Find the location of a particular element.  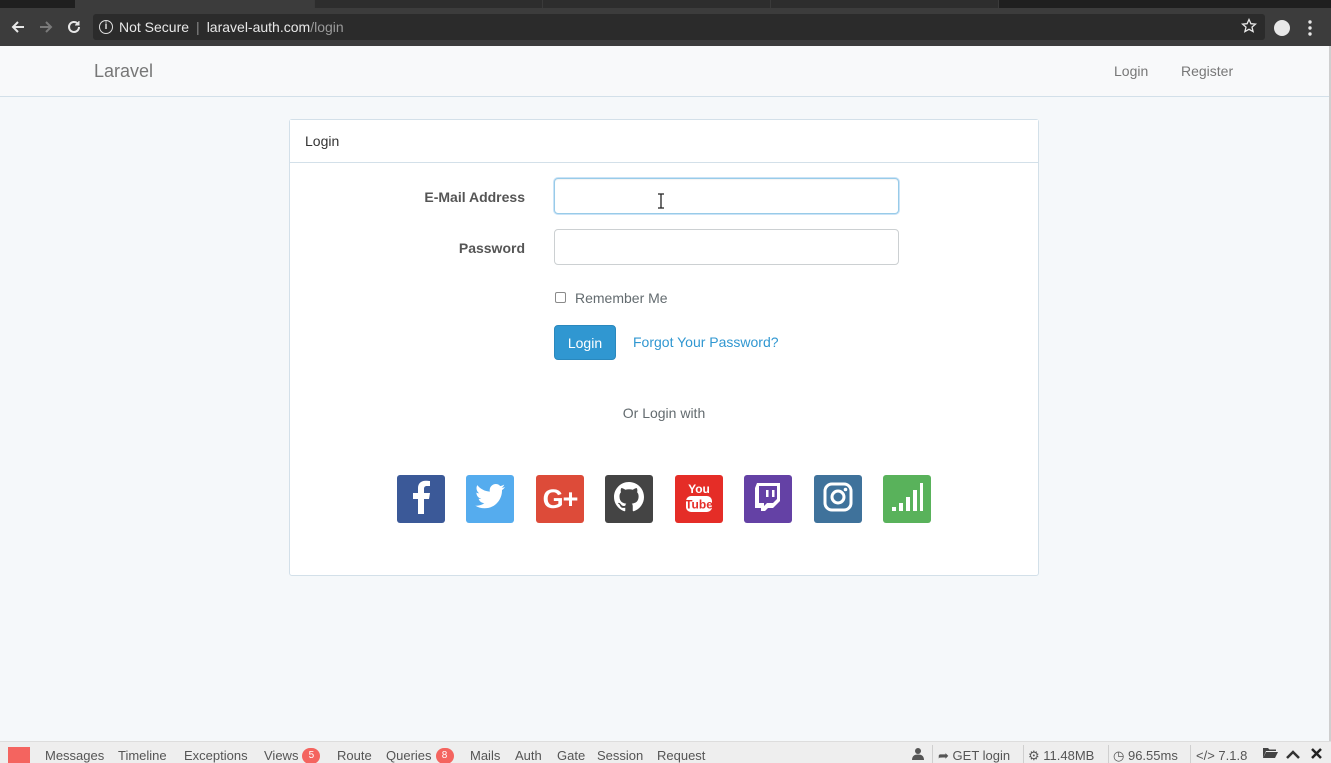

debugbar-memory: ⚙ 11.48MB is located at coordinates (1061, 755).